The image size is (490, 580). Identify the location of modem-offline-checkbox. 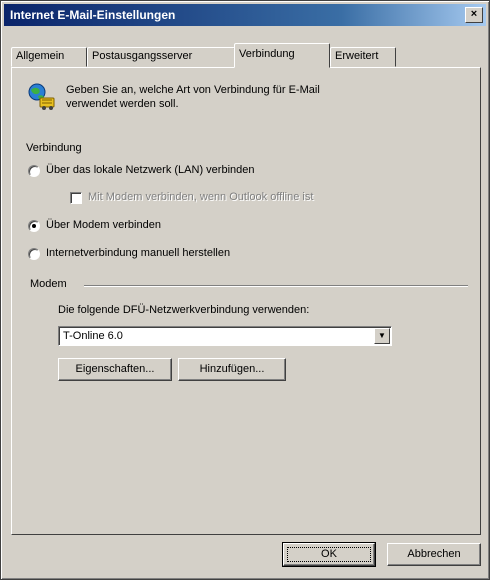
(76, 198).